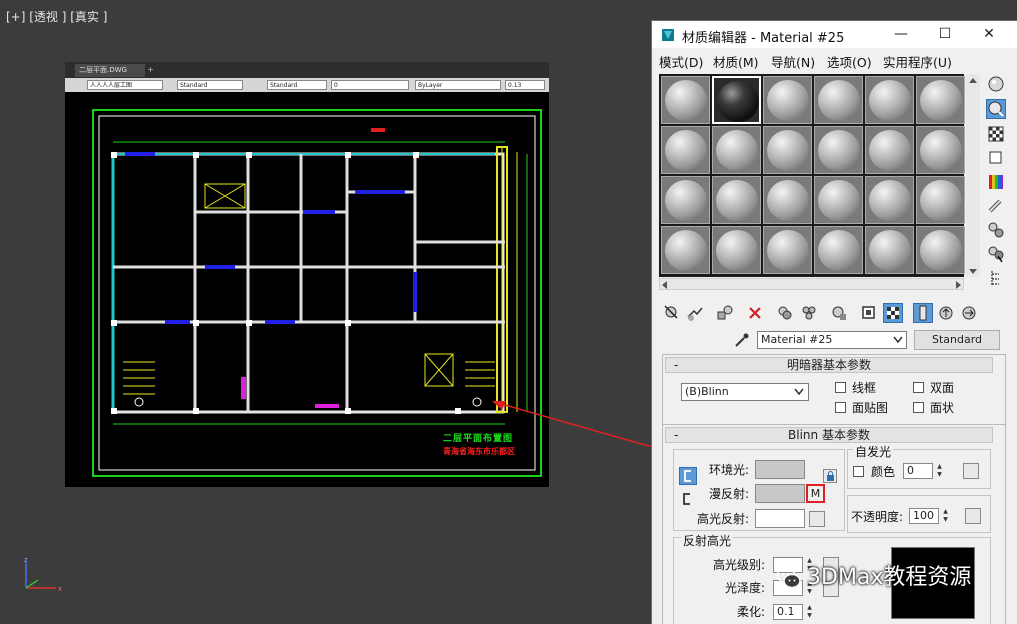 The height and width of the screenshot is (624, 1017). What do you see at coordinates (901, 34) in the screenshot?
I see `minimize-button: —` at bounding box center [901, 34].